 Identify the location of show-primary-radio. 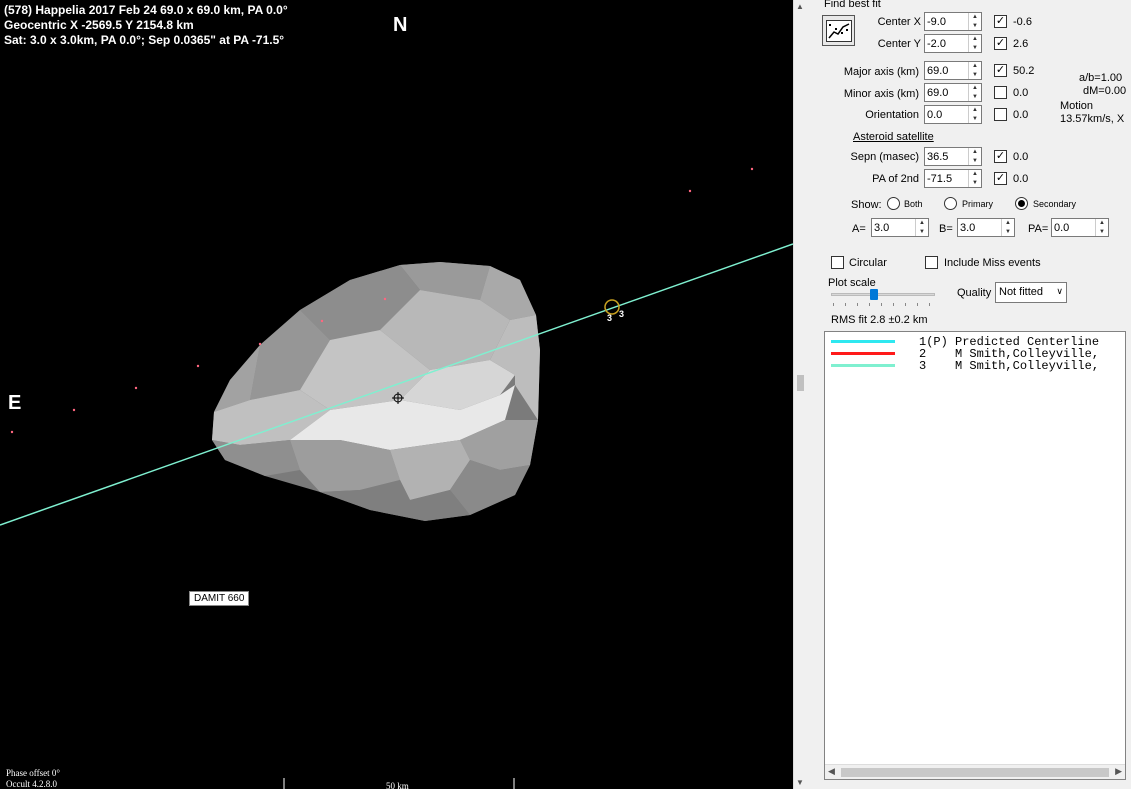
(950, 203).